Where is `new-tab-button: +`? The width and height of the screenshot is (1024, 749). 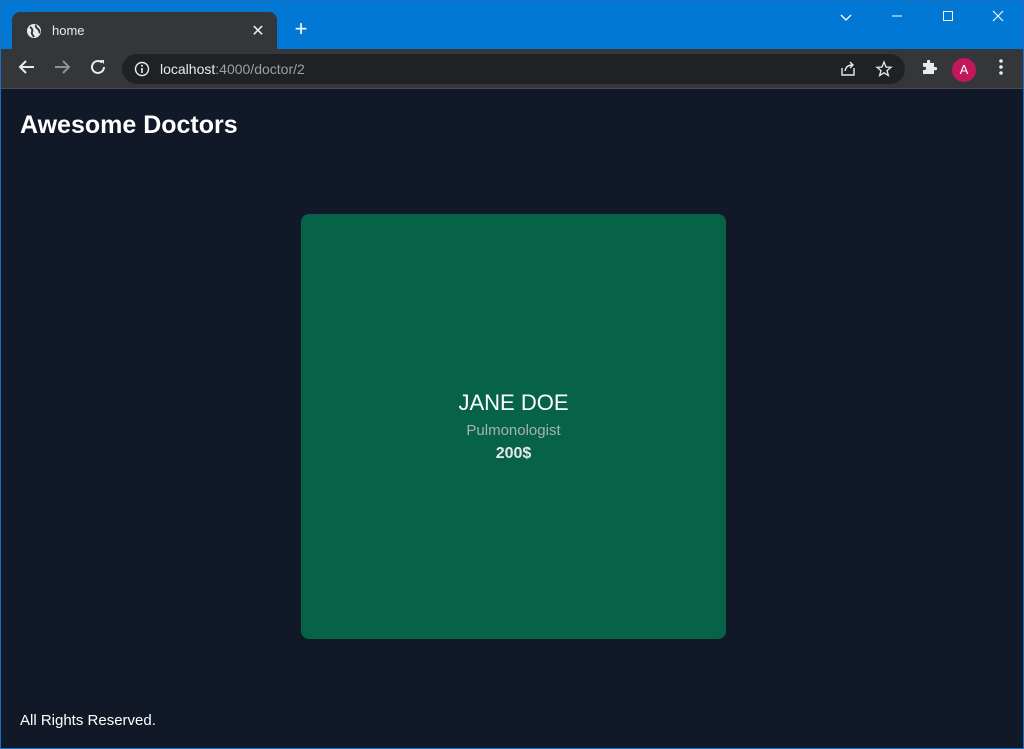 new-tab-button: + is located at coordinates (301, 29).